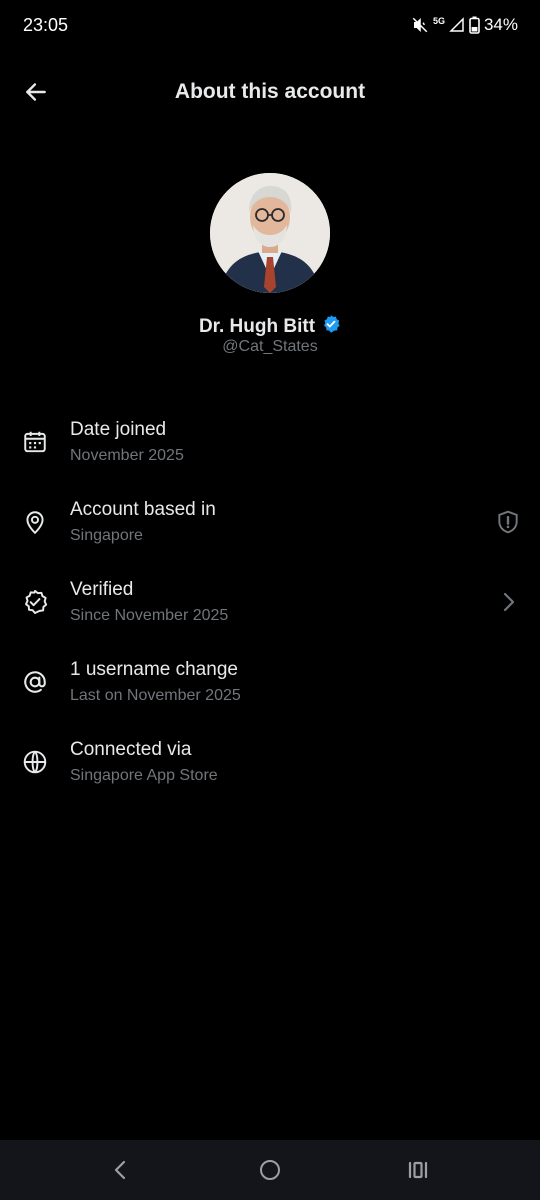 This screenshot has width=540, height=1200. What do you see at coordinates (331, 326) in the screenshot?
I see `verified-badge-icon` at bounding box center [331, 326].